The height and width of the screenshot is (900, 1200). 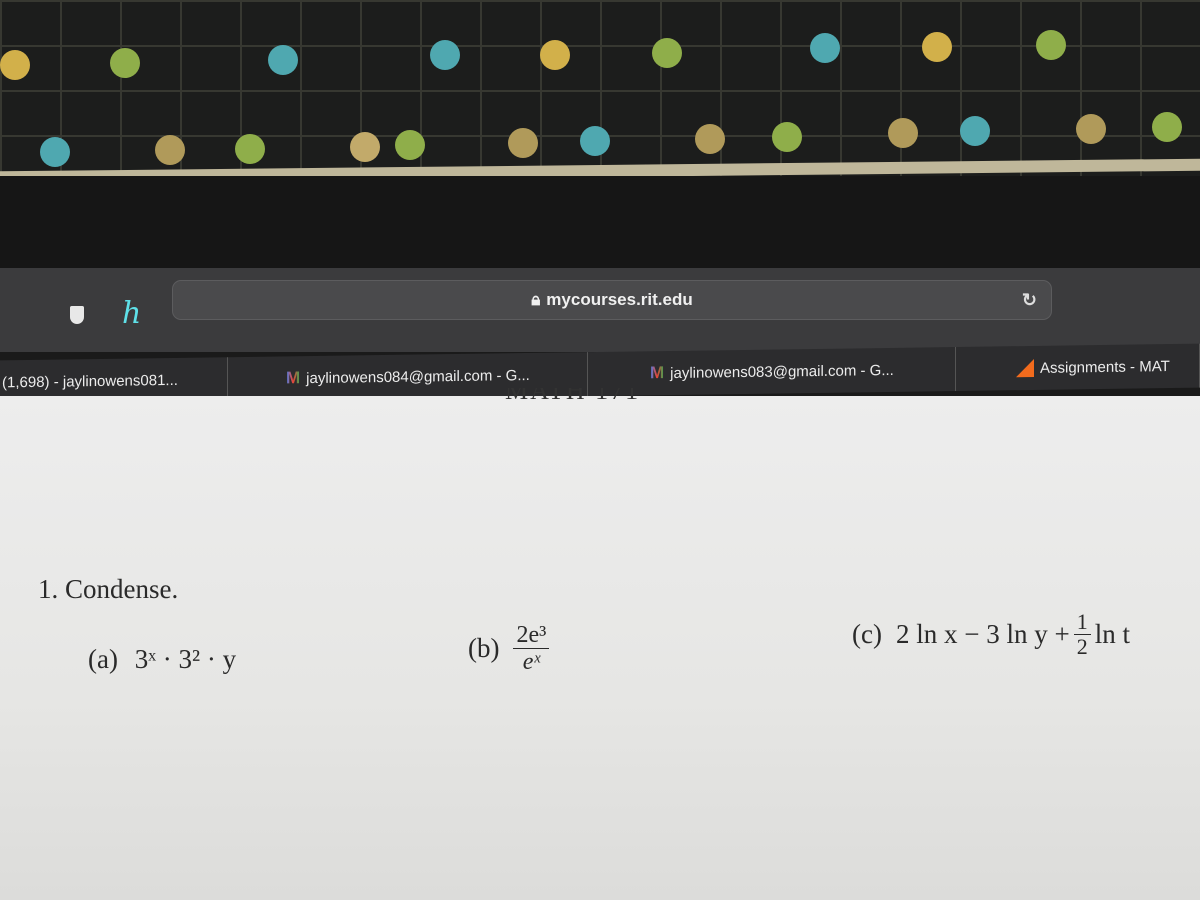 What do you see at coordinates (867, 634) in the screenshot?
I see `part-c-label: (c)` at bounding box center [867, 634].